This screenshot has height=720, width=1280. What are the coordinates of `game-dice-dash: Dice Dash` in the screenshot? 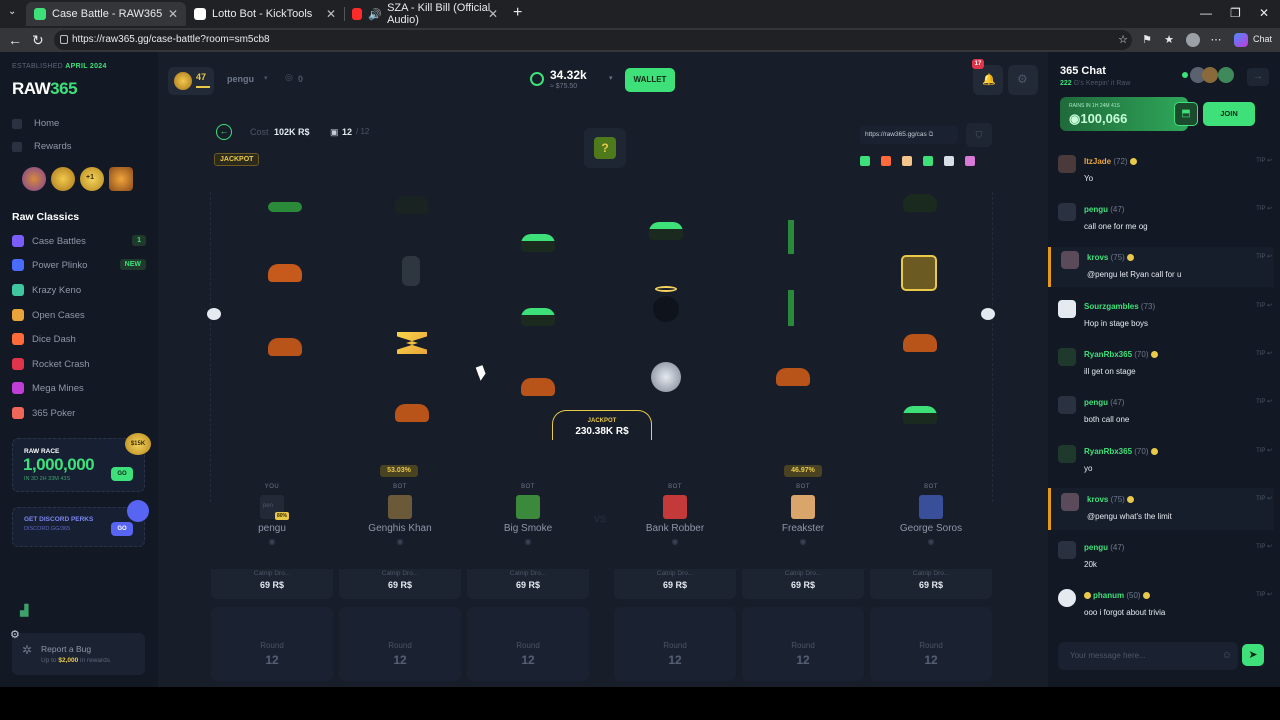 It's located at (79, 339).